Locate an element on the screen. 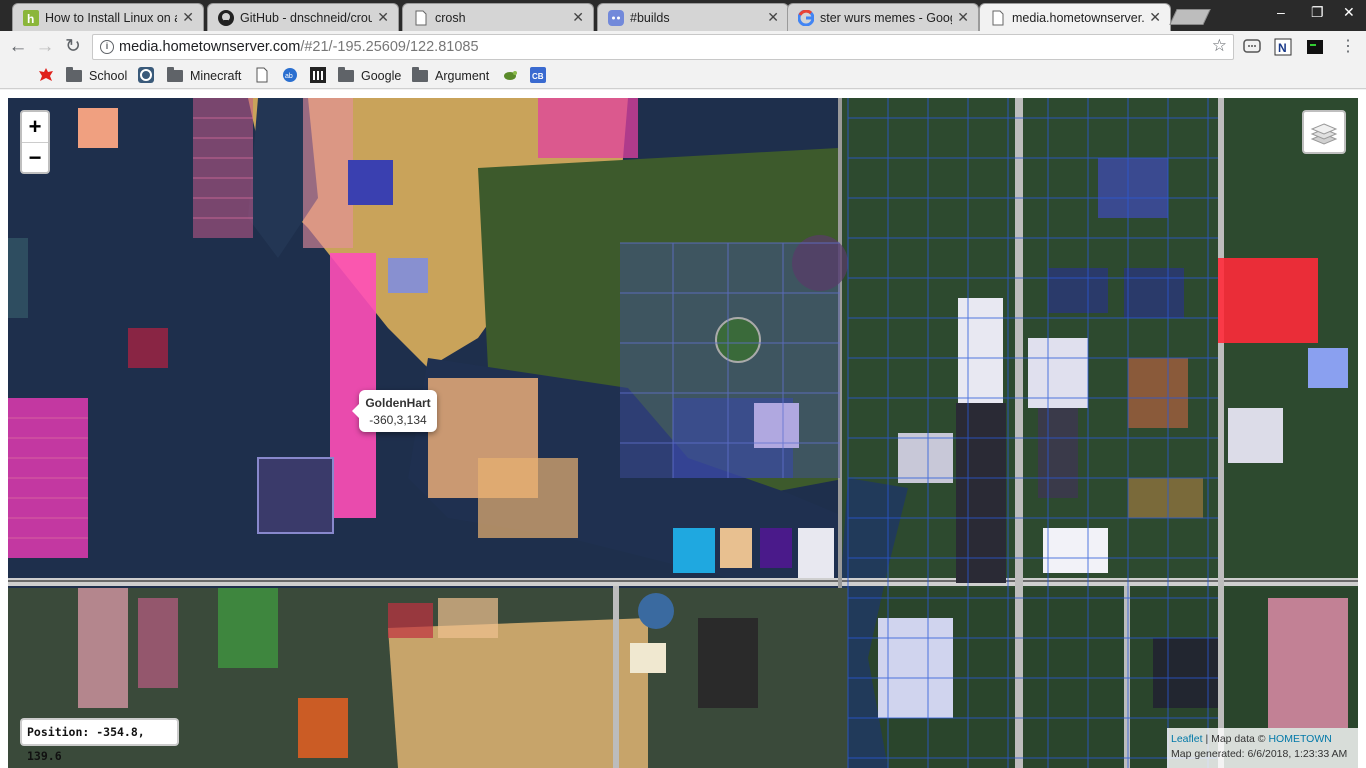 This screenshot has width=1366, height=768. wikihow-icon: h is located at coordinates (31, 18).